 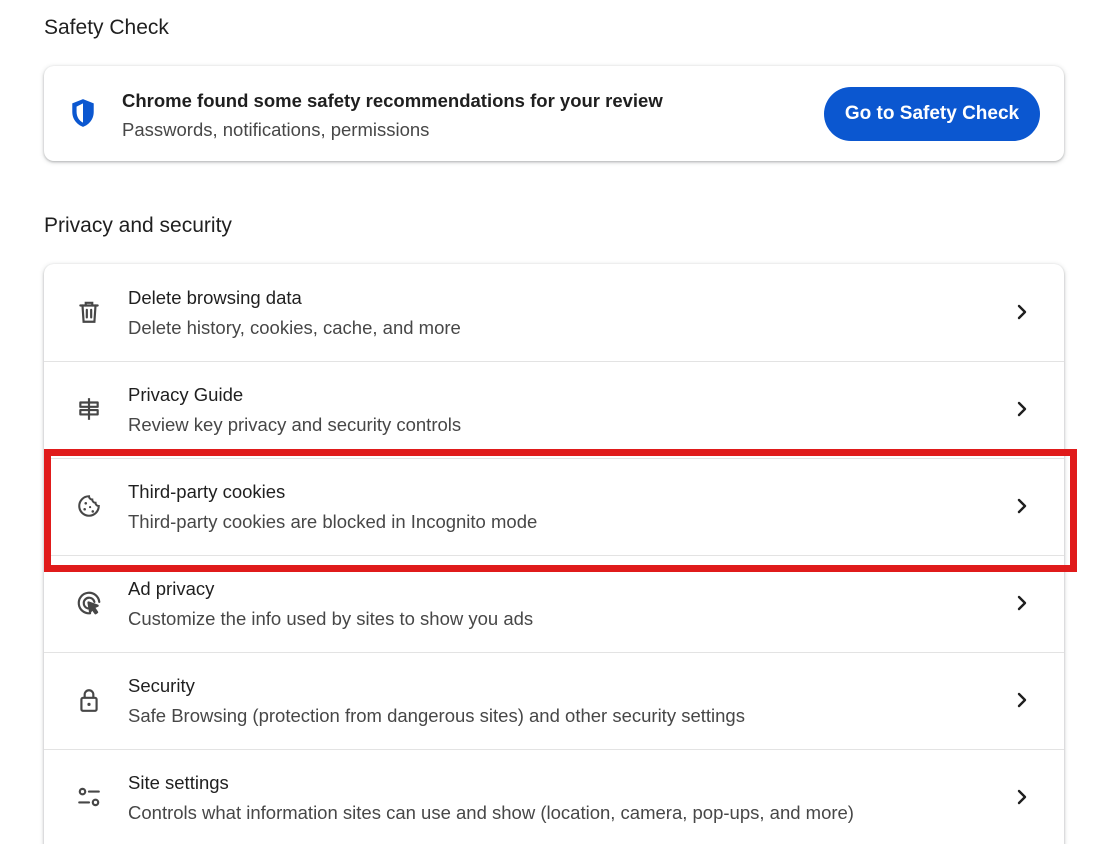 What do you see at coordinates (106, 27) in the screenshot?
I see `safety-check-heading: Safety Check` at bounding box center [106, 27].